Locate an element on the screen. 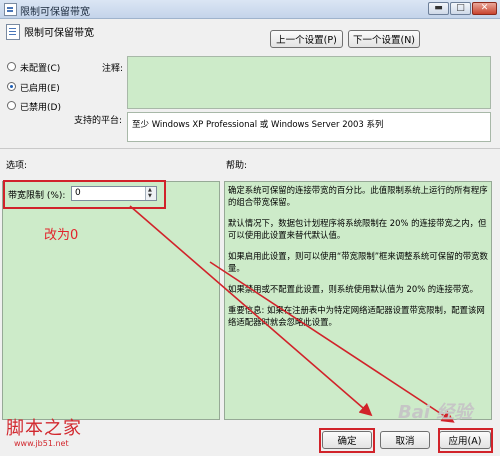 This screenshot has width=500, height=456. baidu-watermark: Bai 经验 is located at coordinates (435, 412).